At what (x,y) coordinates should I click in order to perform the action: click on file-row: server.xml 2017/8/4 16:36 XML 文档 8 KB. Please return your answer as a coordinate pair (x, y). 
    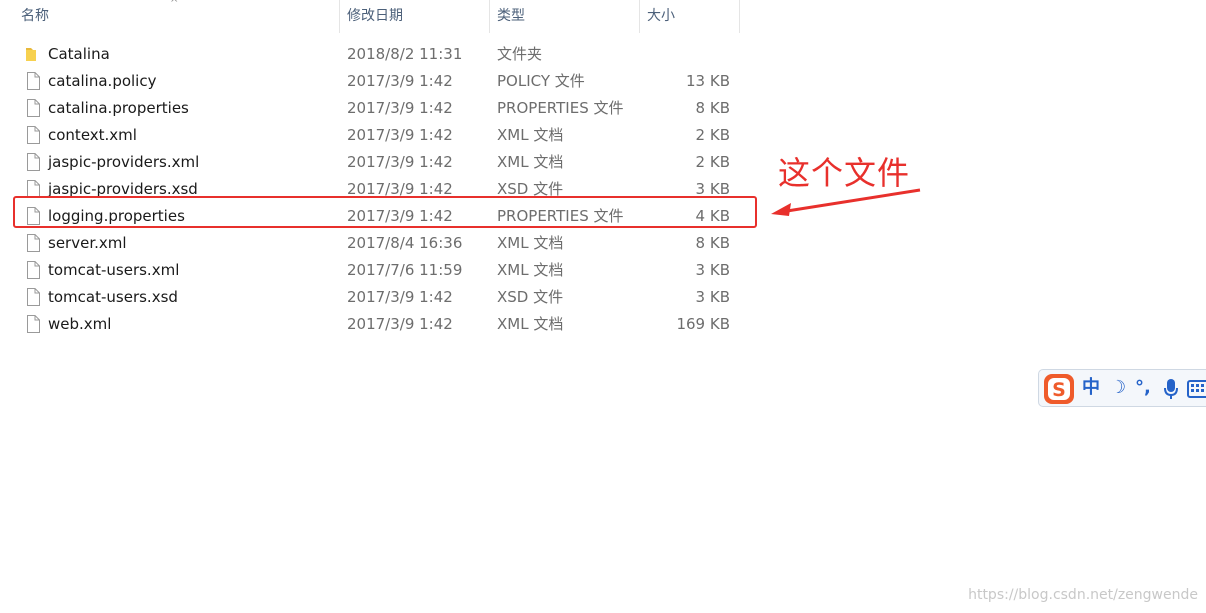
    Looking at the image, I should click on (370, 243).